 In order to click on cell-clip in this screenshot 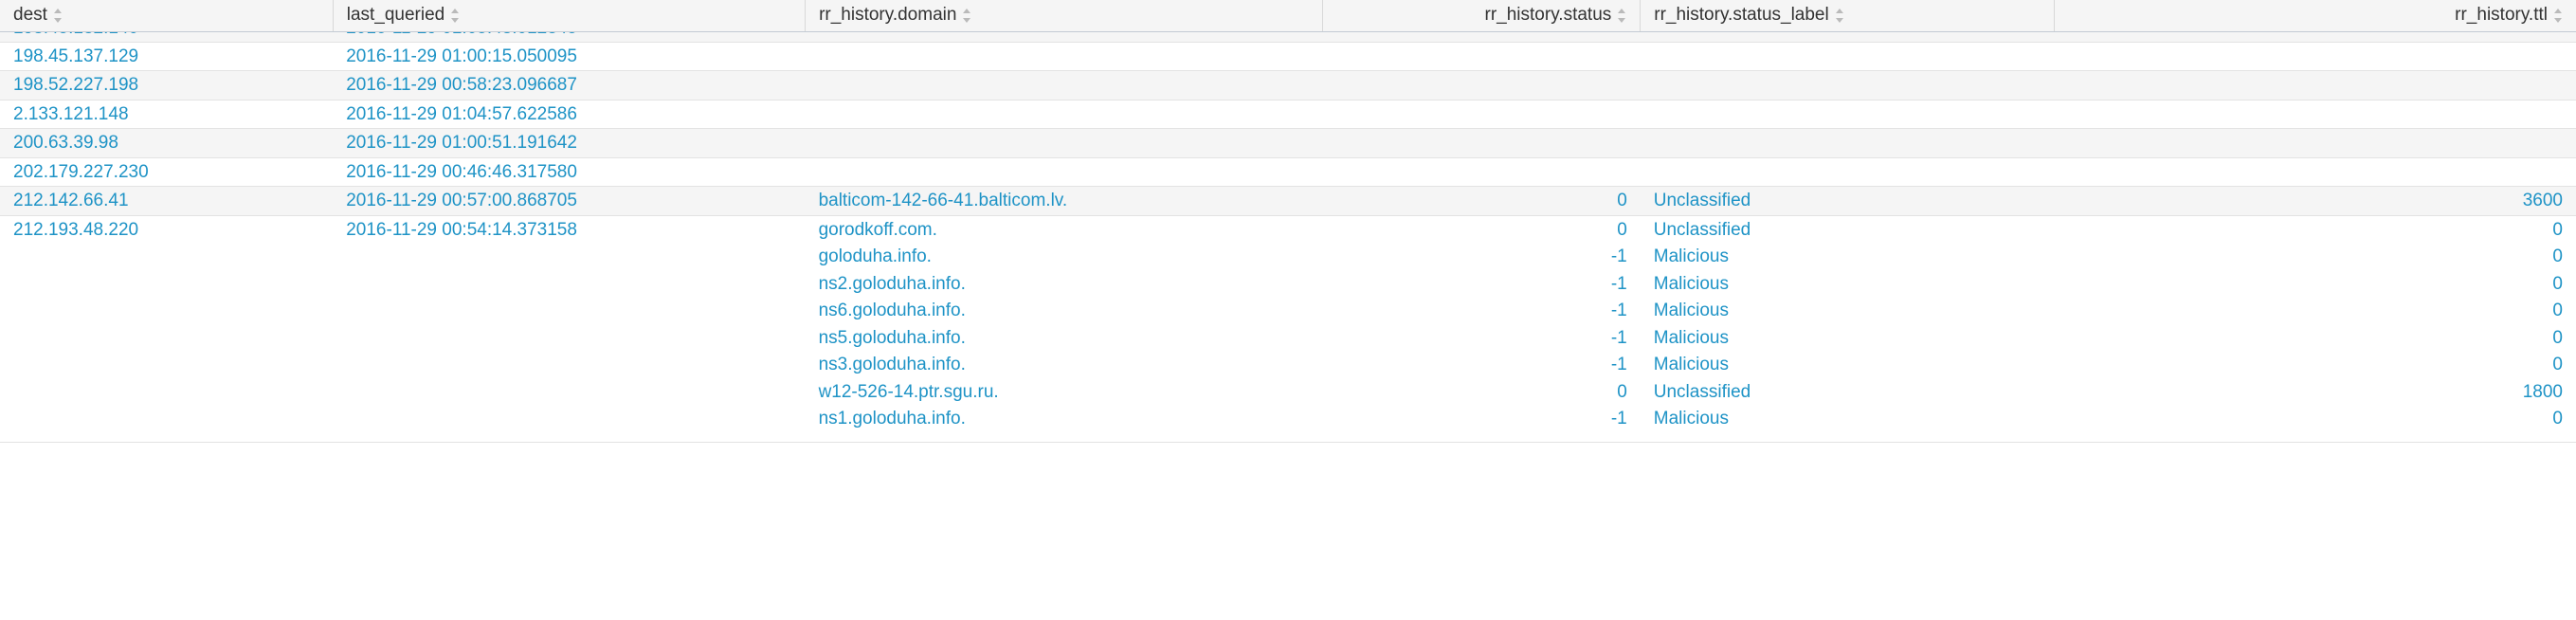, I will do `click(1847, 37)`.